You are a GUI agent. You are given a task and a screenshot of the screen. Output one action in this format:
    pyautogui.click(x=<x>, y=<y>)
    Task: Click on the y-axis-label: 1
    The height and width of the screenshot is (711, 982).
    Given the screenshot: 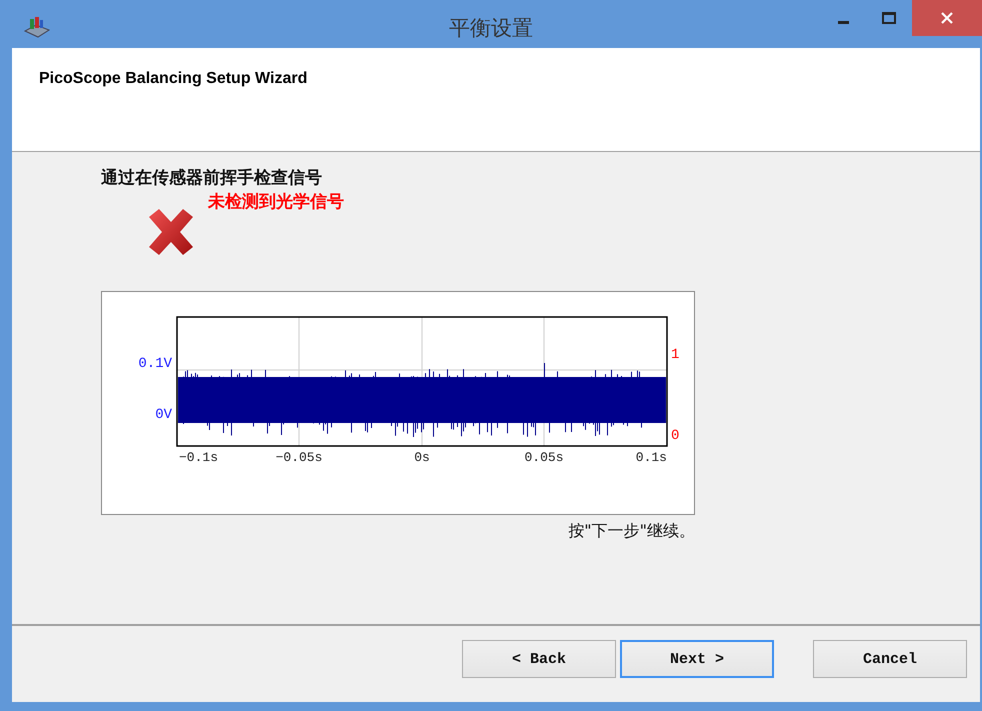 What is the action you would take?
    pyautogui.click(x=675, y=355)
    